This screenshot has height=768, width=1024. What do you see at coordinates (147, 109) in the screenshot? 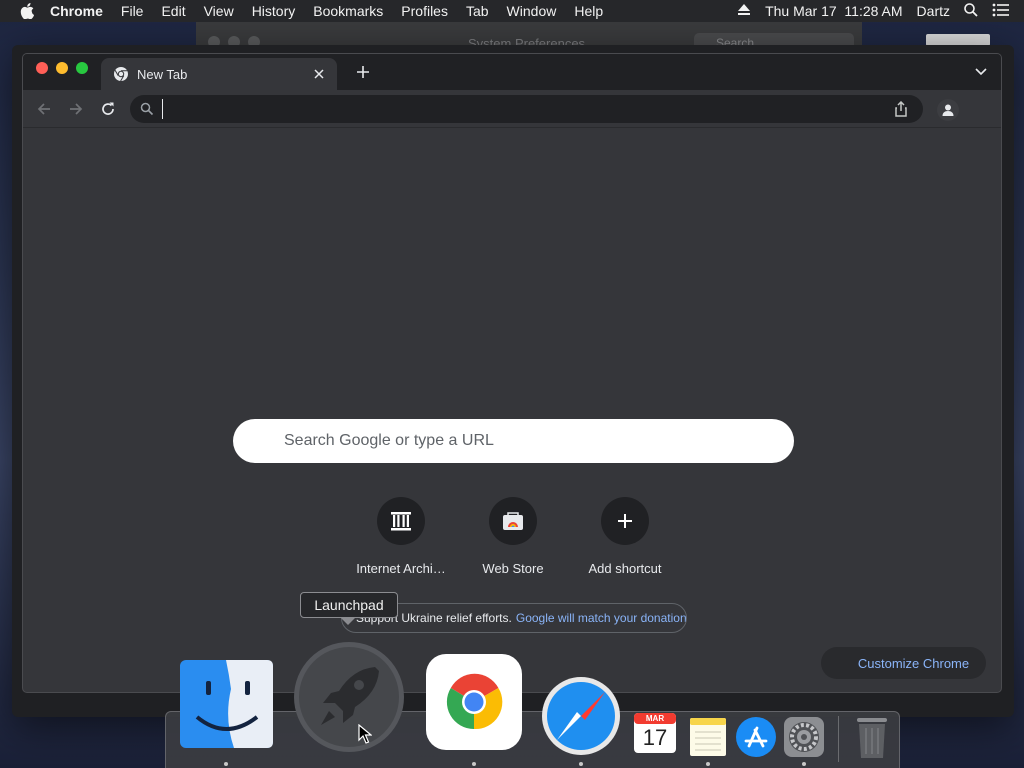
I see `search-icon` at bounding box center [147, 109].